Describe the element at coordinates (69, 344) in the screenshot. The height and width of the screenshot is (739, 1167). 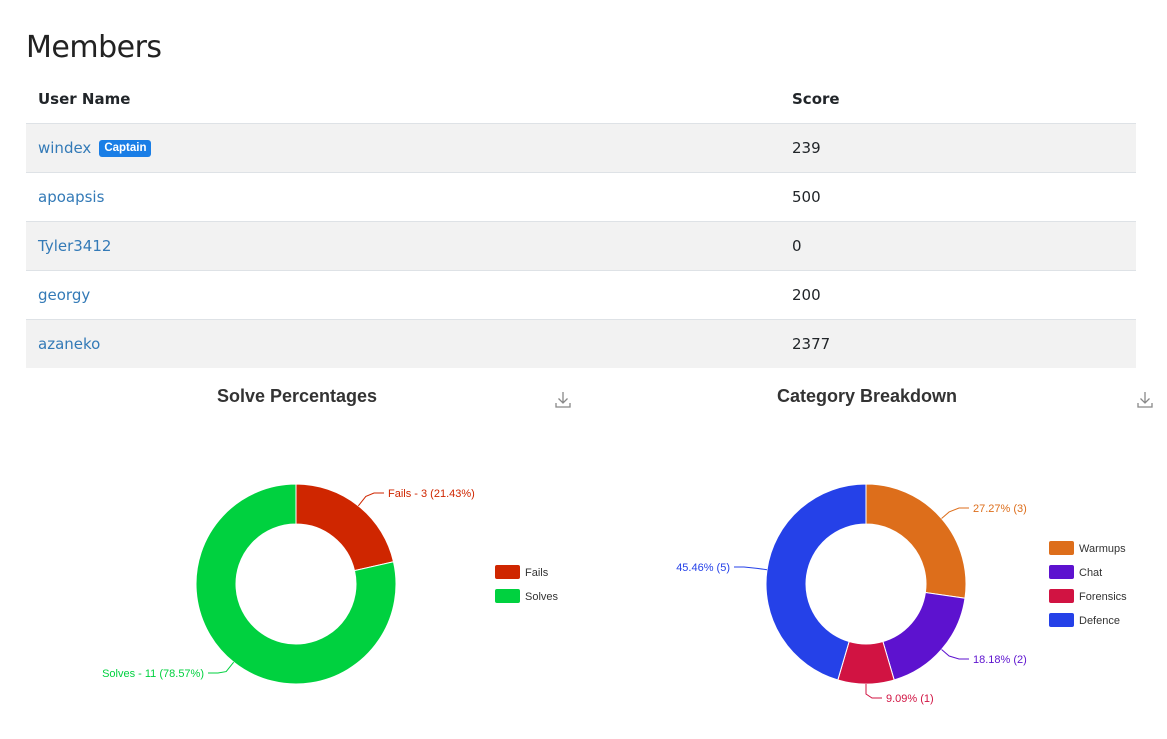
I see `user-link-azaneko: azaneko` at that location.